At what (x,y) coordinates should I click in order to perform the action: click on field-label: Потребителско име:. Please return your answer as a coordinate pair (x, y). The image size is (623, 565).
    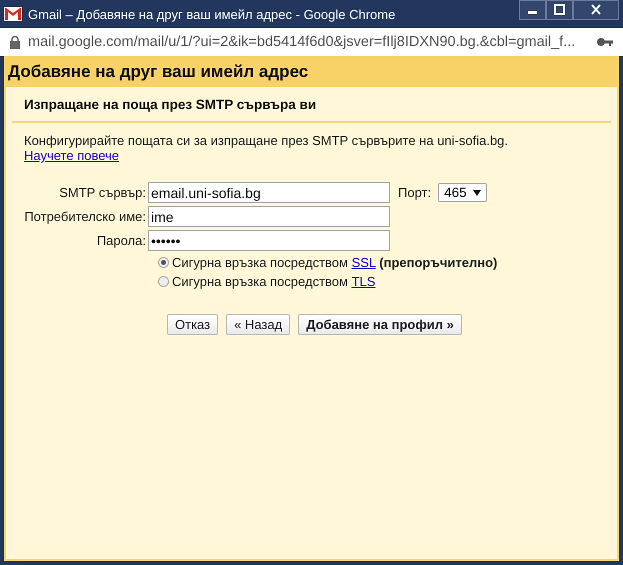
    Looking at the image, I should click on (85, 216).